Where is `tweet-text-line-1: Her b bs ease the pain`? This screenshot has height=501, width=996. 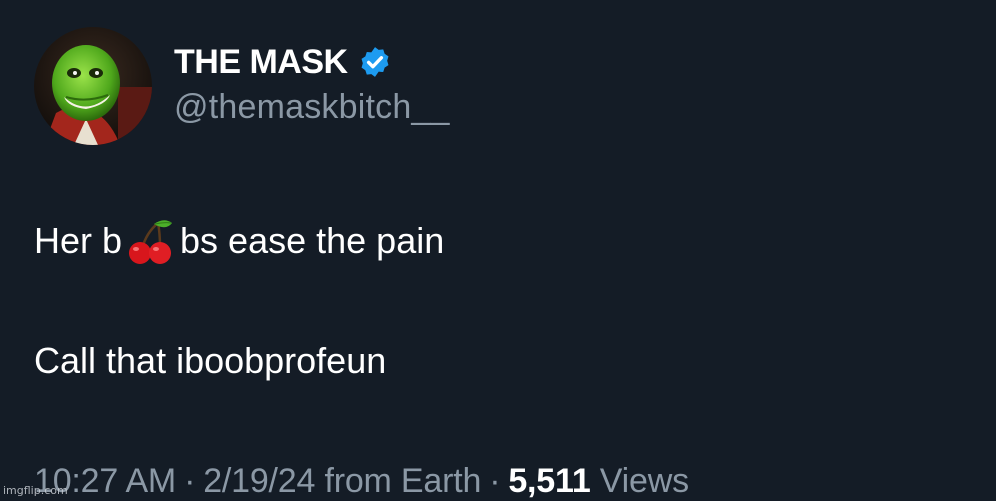
tweet-text-line-1: Her b bs ease the pain is located at coordinates (239, 241).